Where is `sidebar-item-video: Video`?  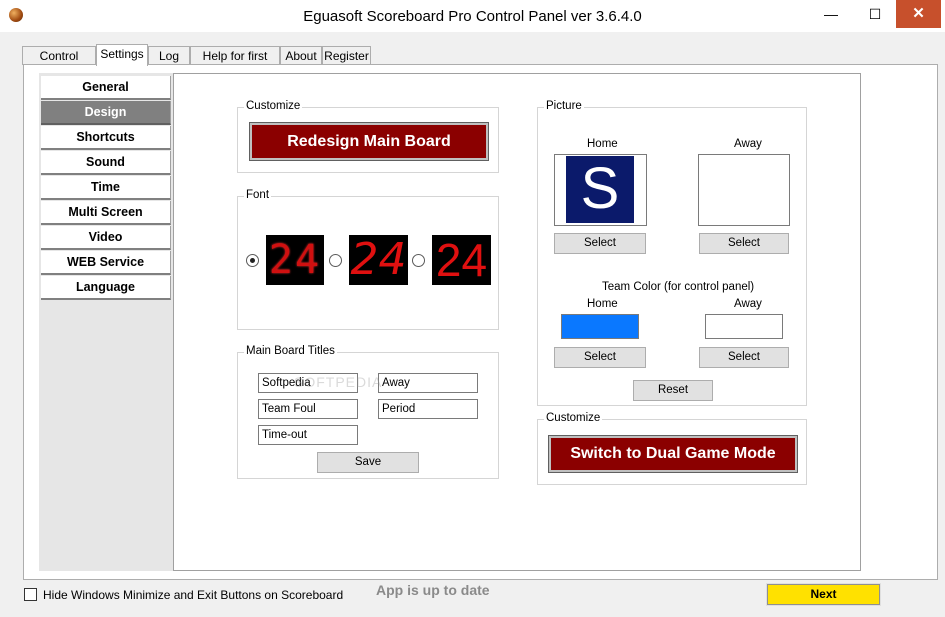
sidebar-item-video: Video is located at coordinates (106, 238).